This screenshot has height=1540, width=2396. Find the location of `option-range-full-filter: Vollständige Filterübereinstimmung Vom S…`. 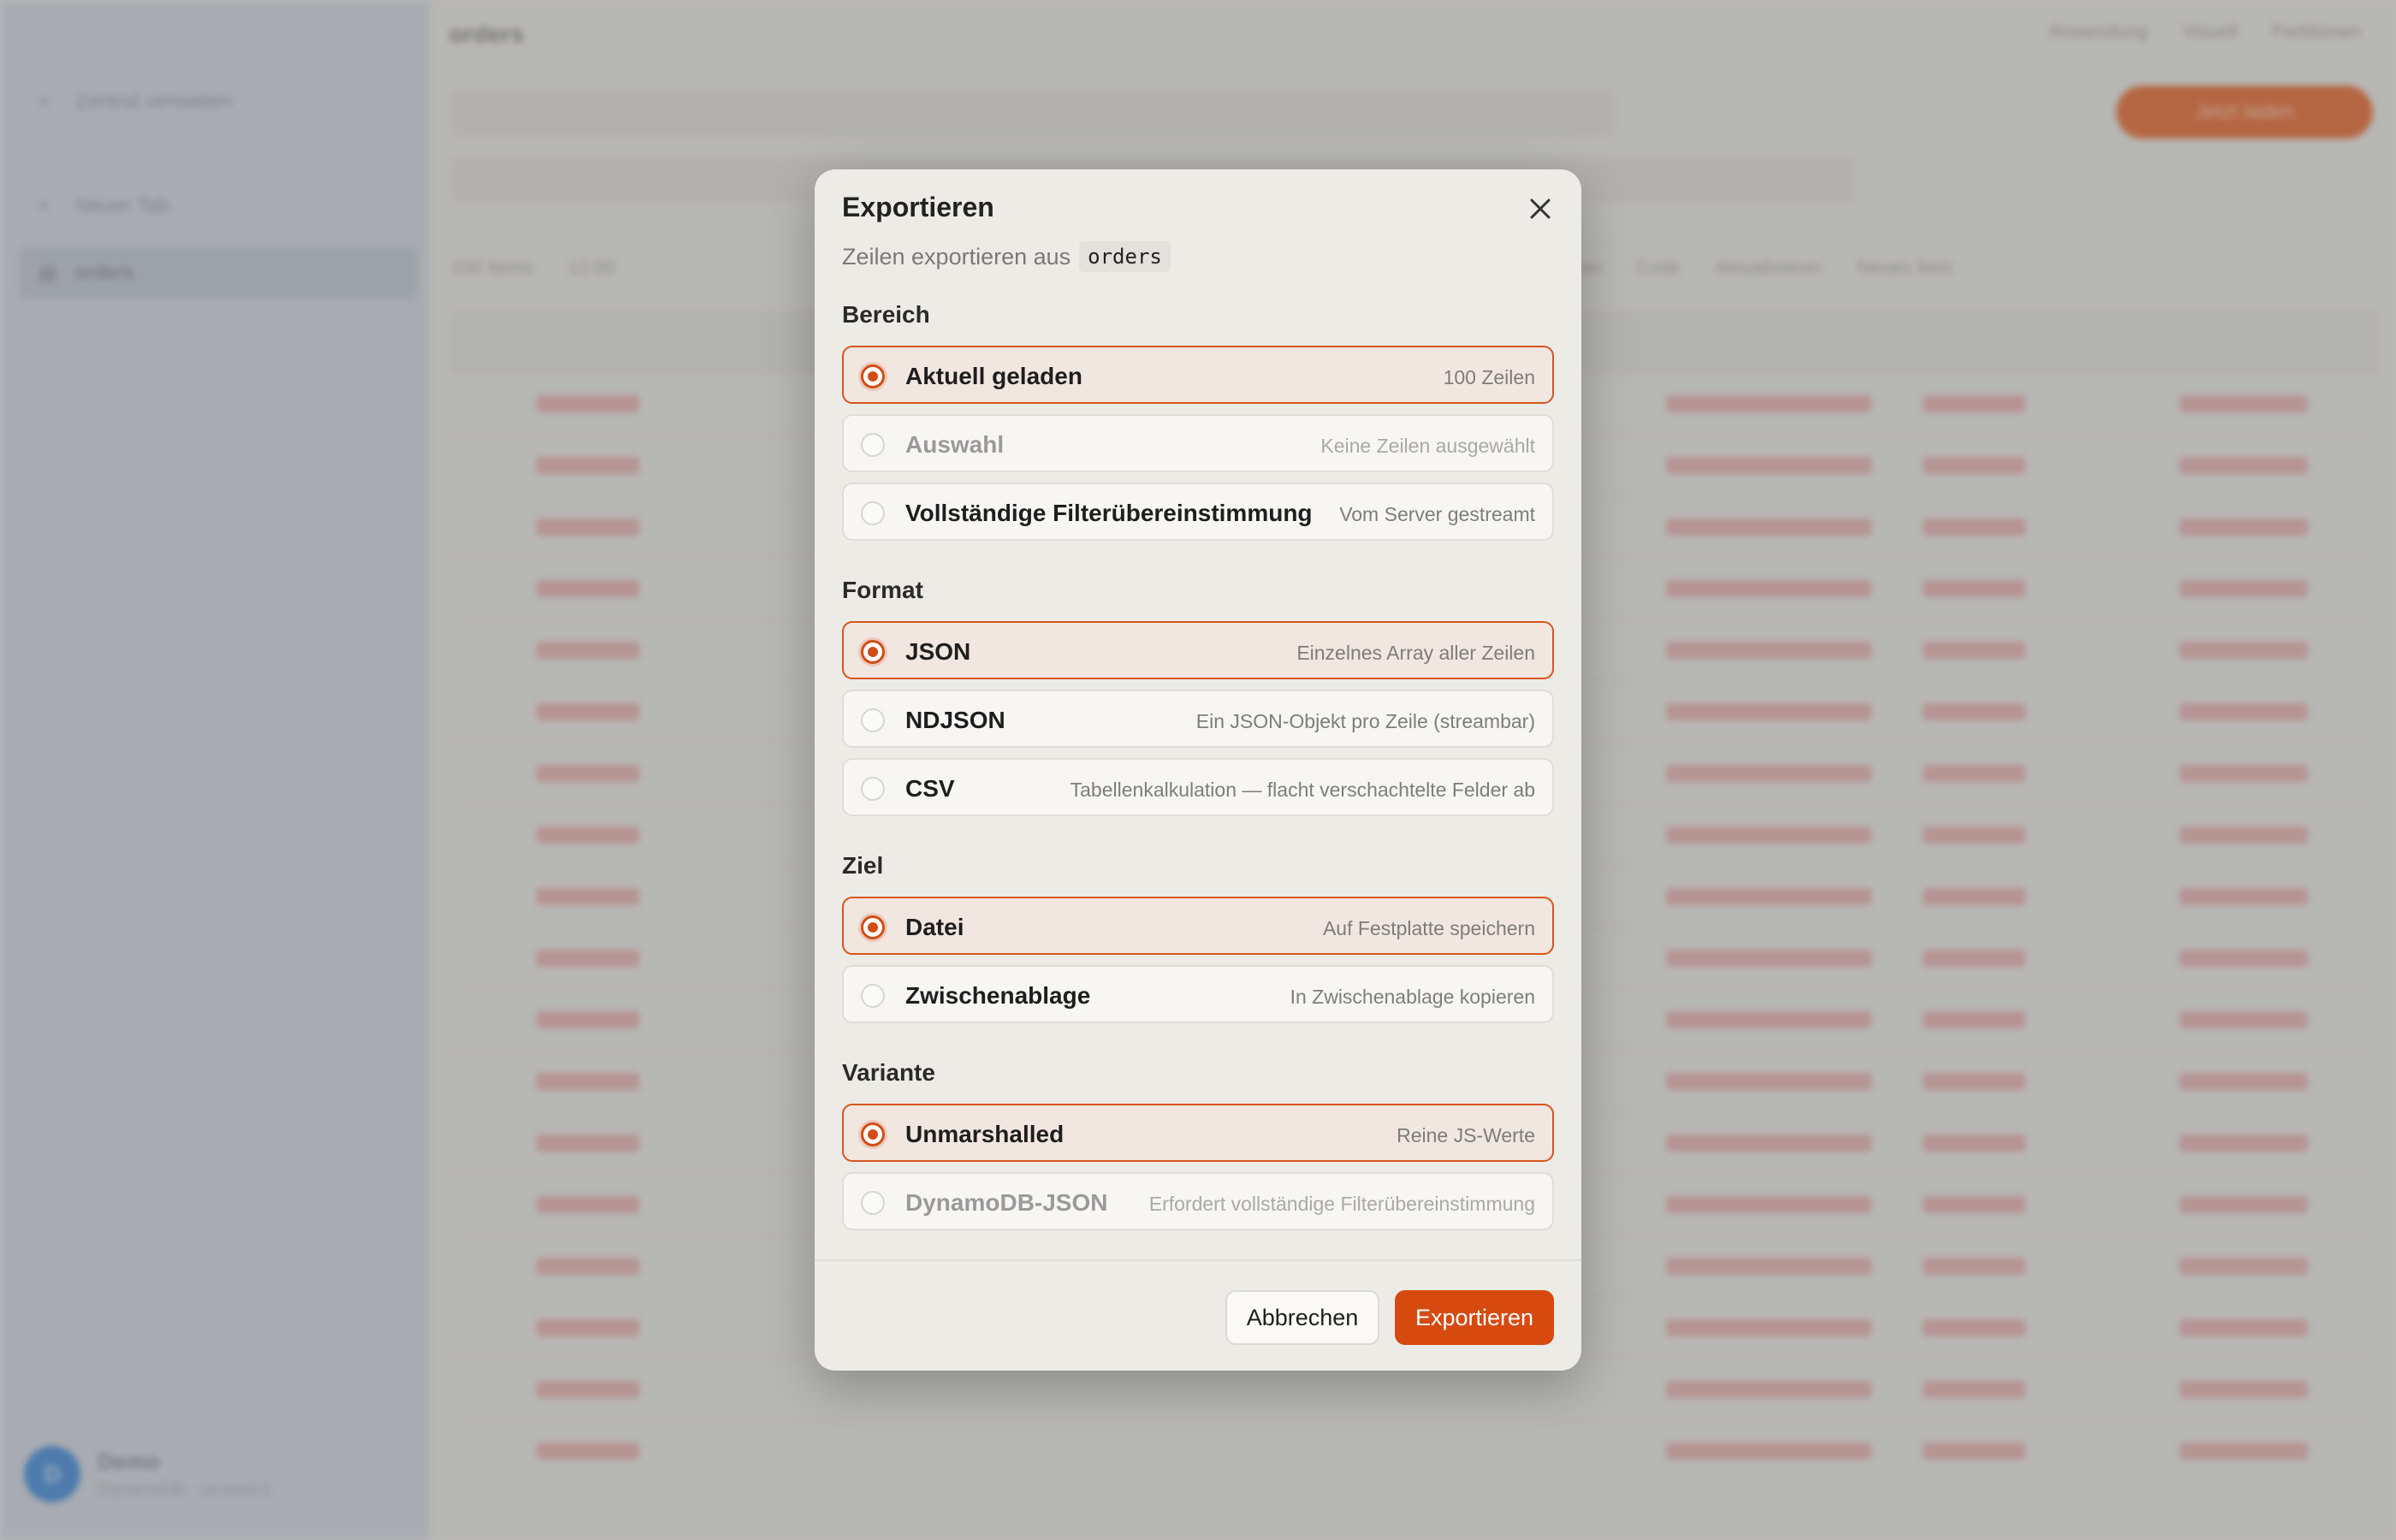

option-range-full-filter: Vollständige Filterübereinstimmung Vom S… is located at coordinates (1198, 512).